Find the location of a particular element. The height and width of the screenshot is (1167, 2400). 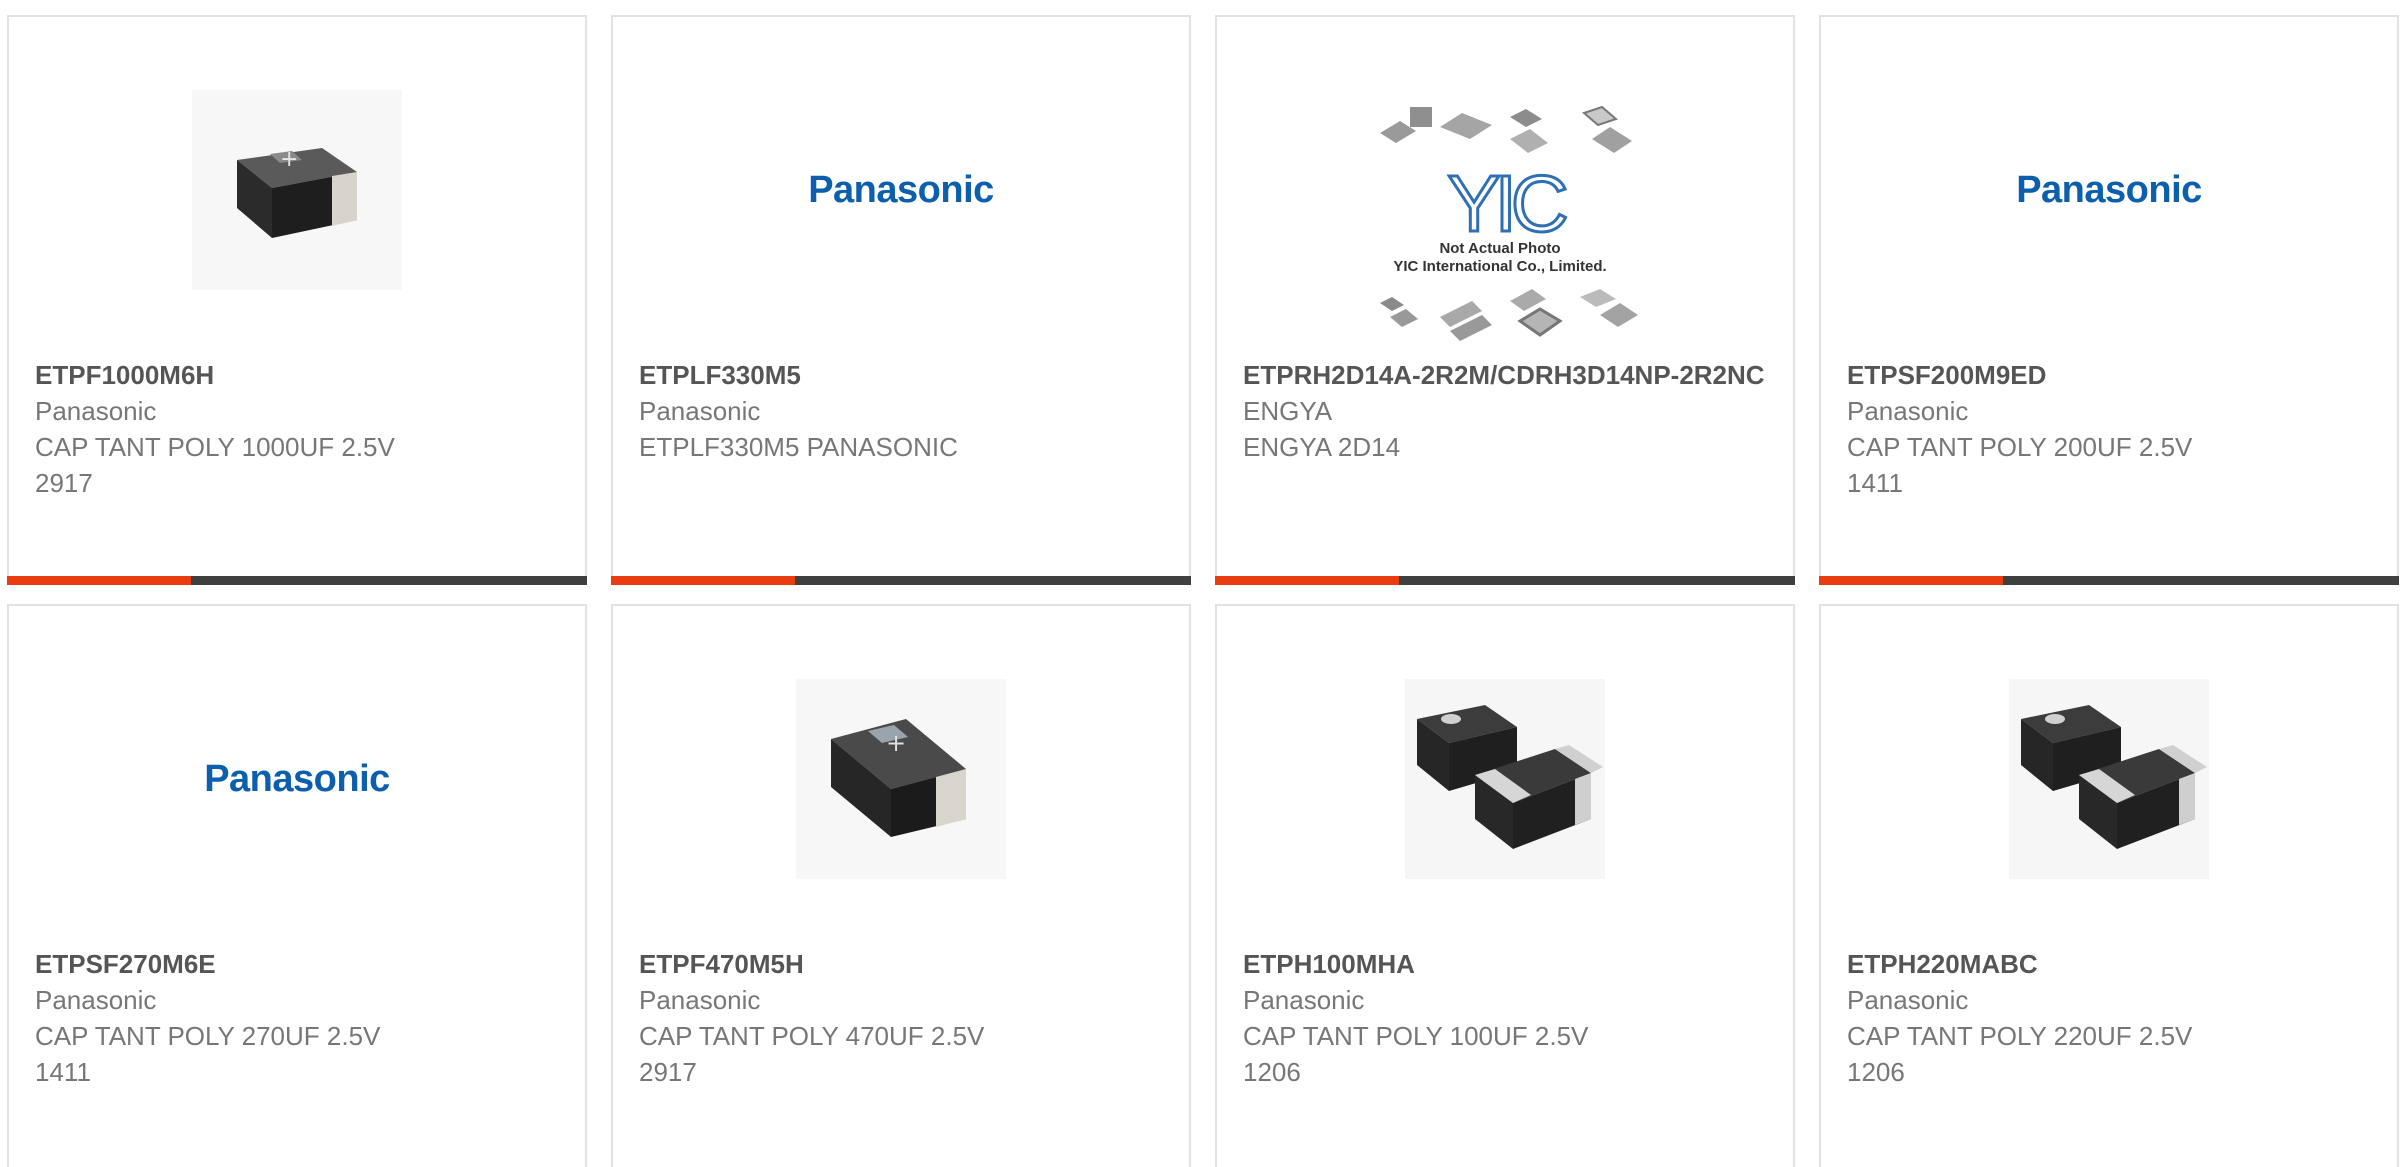

description: CAP TANT POLY 470UF 2.5V is located at coordinates (812, 1036).